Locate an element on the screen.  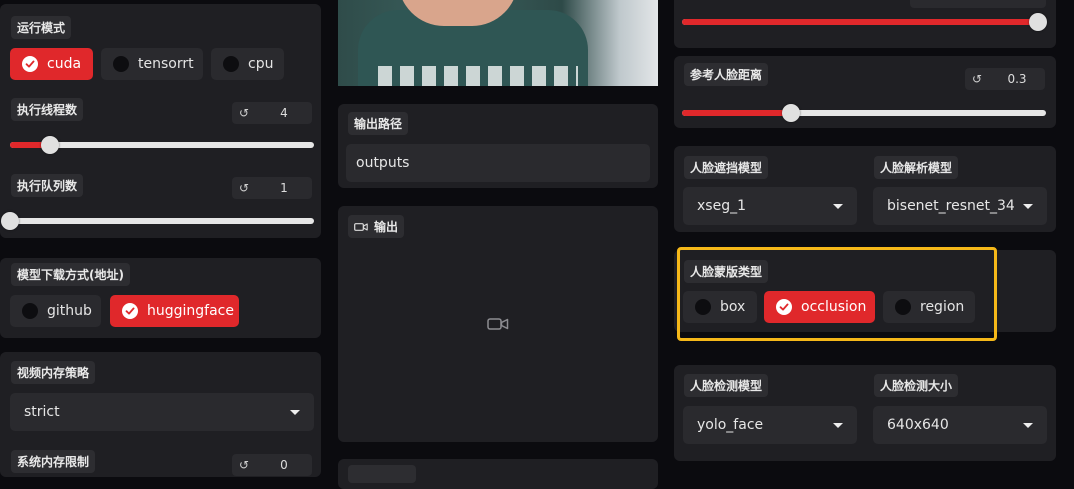
threads-slider-thumb is located at coordinates (49, 145).